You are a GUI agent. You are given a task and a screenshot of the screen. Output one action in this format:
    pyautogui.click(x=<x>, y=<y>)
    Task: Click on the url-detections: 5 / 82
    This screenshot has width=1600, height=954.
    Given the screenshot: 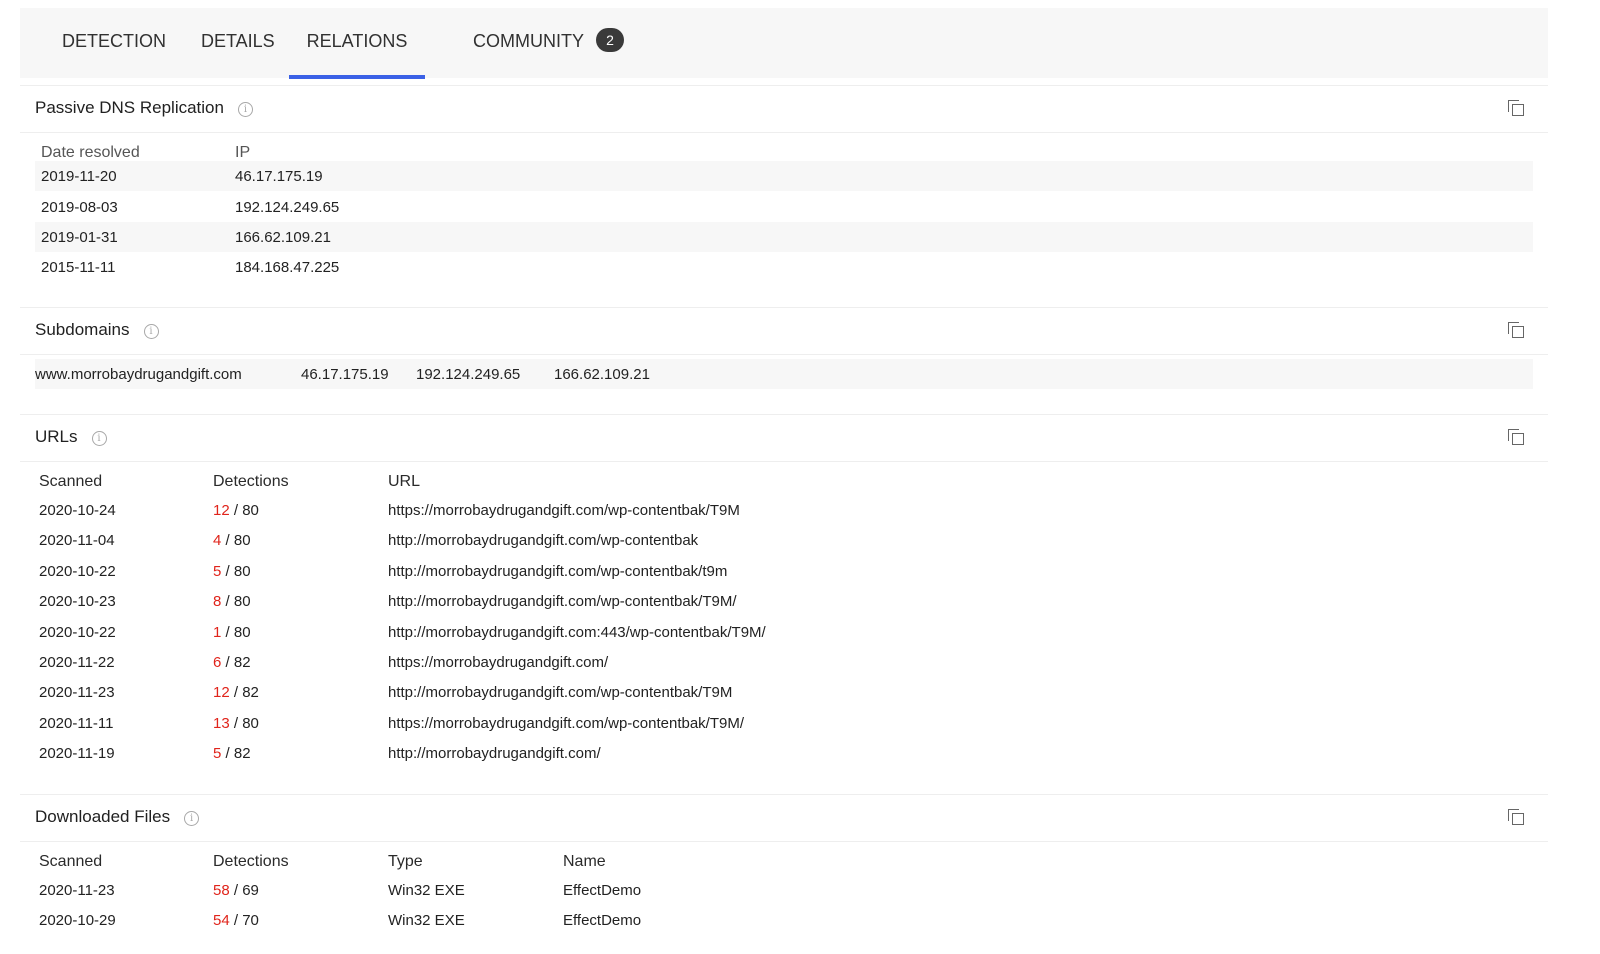 What is the action you would take?
    pyautogui.click(x=232, y=753)
    